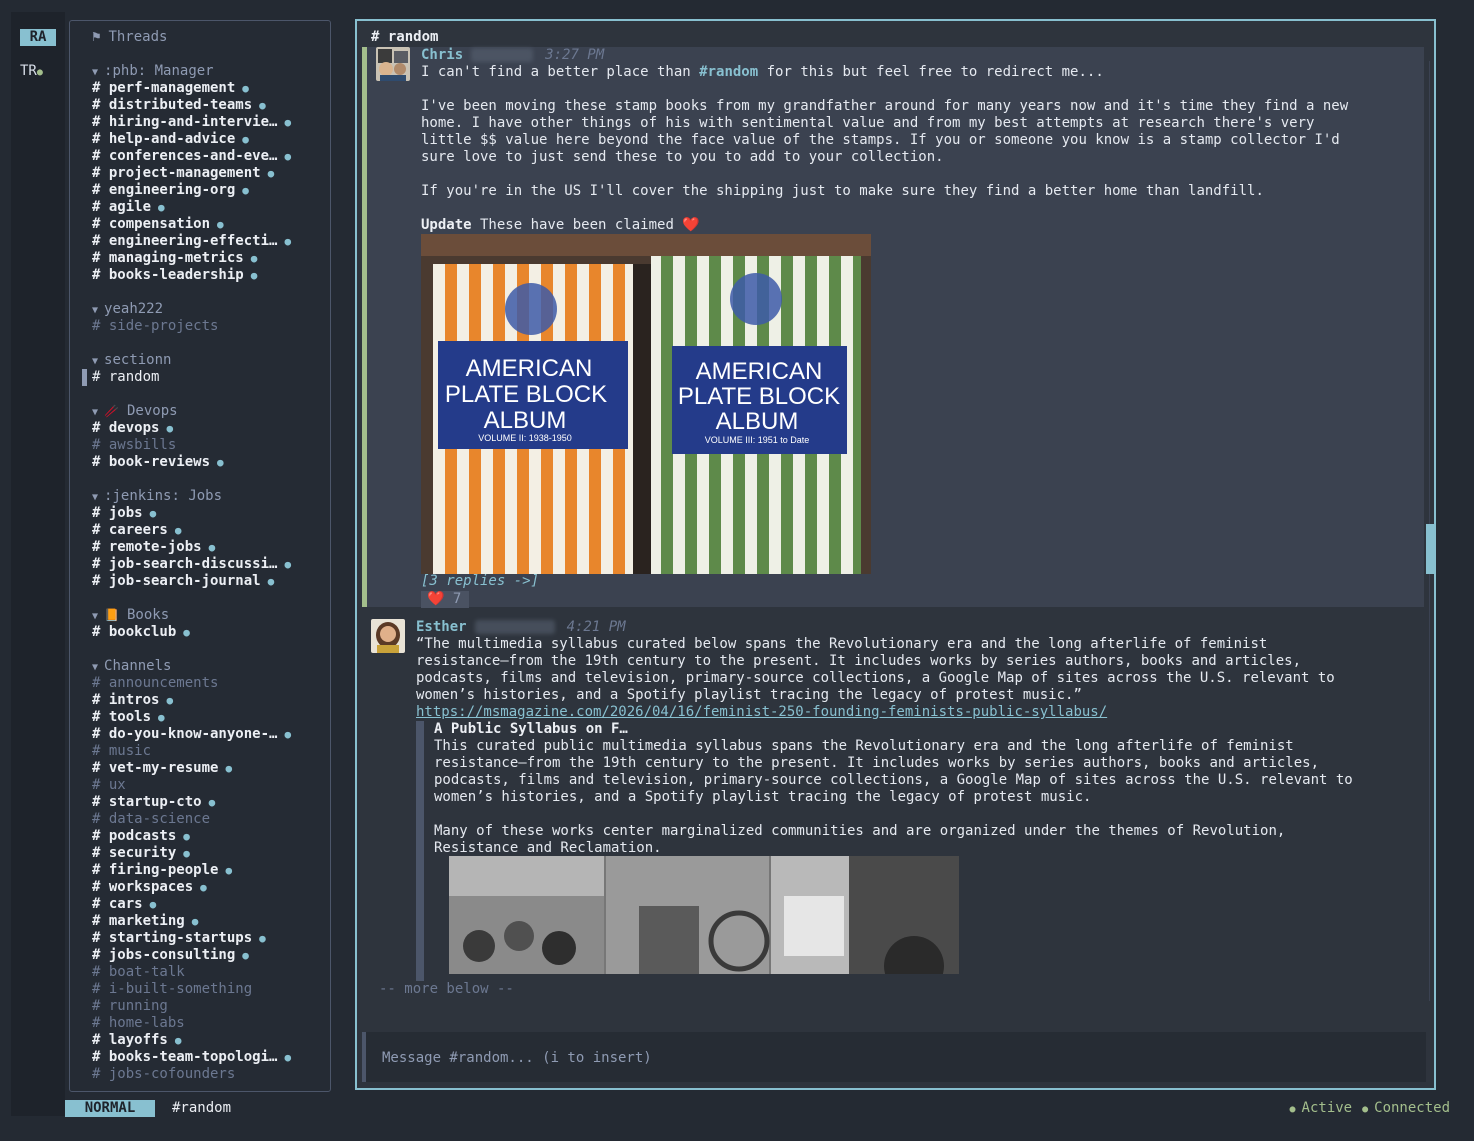  What do you see at coordinates (146, 1023) in the screenshot?
I see `channel-name: home-labs` at bounding box center [146, 1023].